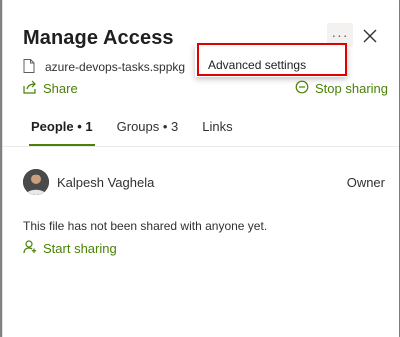  Describe the element at coordinates (60, 88) in the screenshot. I see `share-label: Share` at that location.